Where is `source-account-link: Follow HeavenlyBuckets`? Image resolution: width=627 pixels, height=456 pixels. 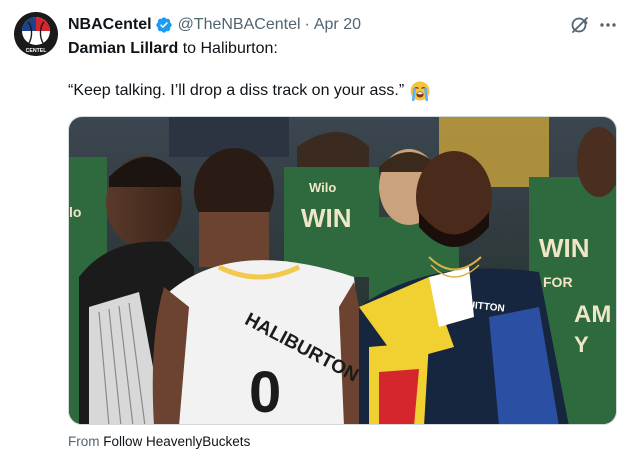
source-account-link: Follow HeavenlyBuckets is located at coordinates (176, 441).